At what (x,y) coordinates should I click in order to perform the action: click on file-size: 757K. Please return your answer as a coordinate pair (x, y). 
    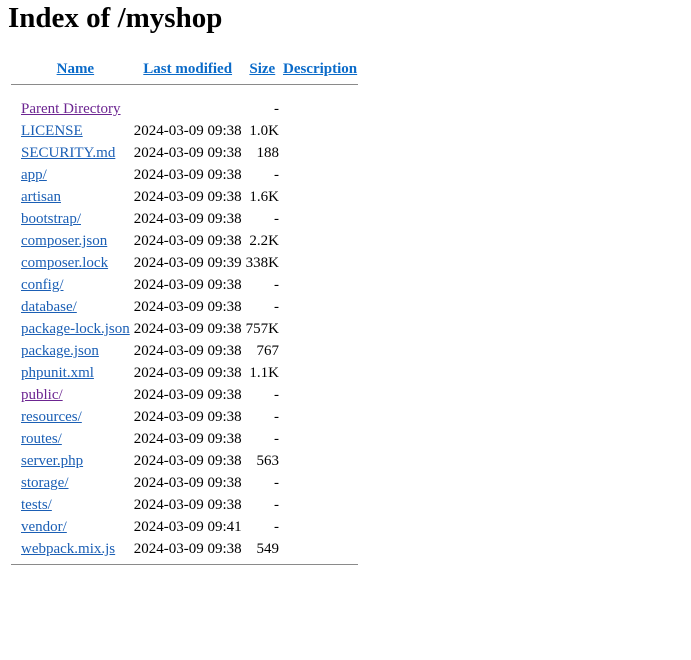
    Looking at the image, I should click on (262, 329).